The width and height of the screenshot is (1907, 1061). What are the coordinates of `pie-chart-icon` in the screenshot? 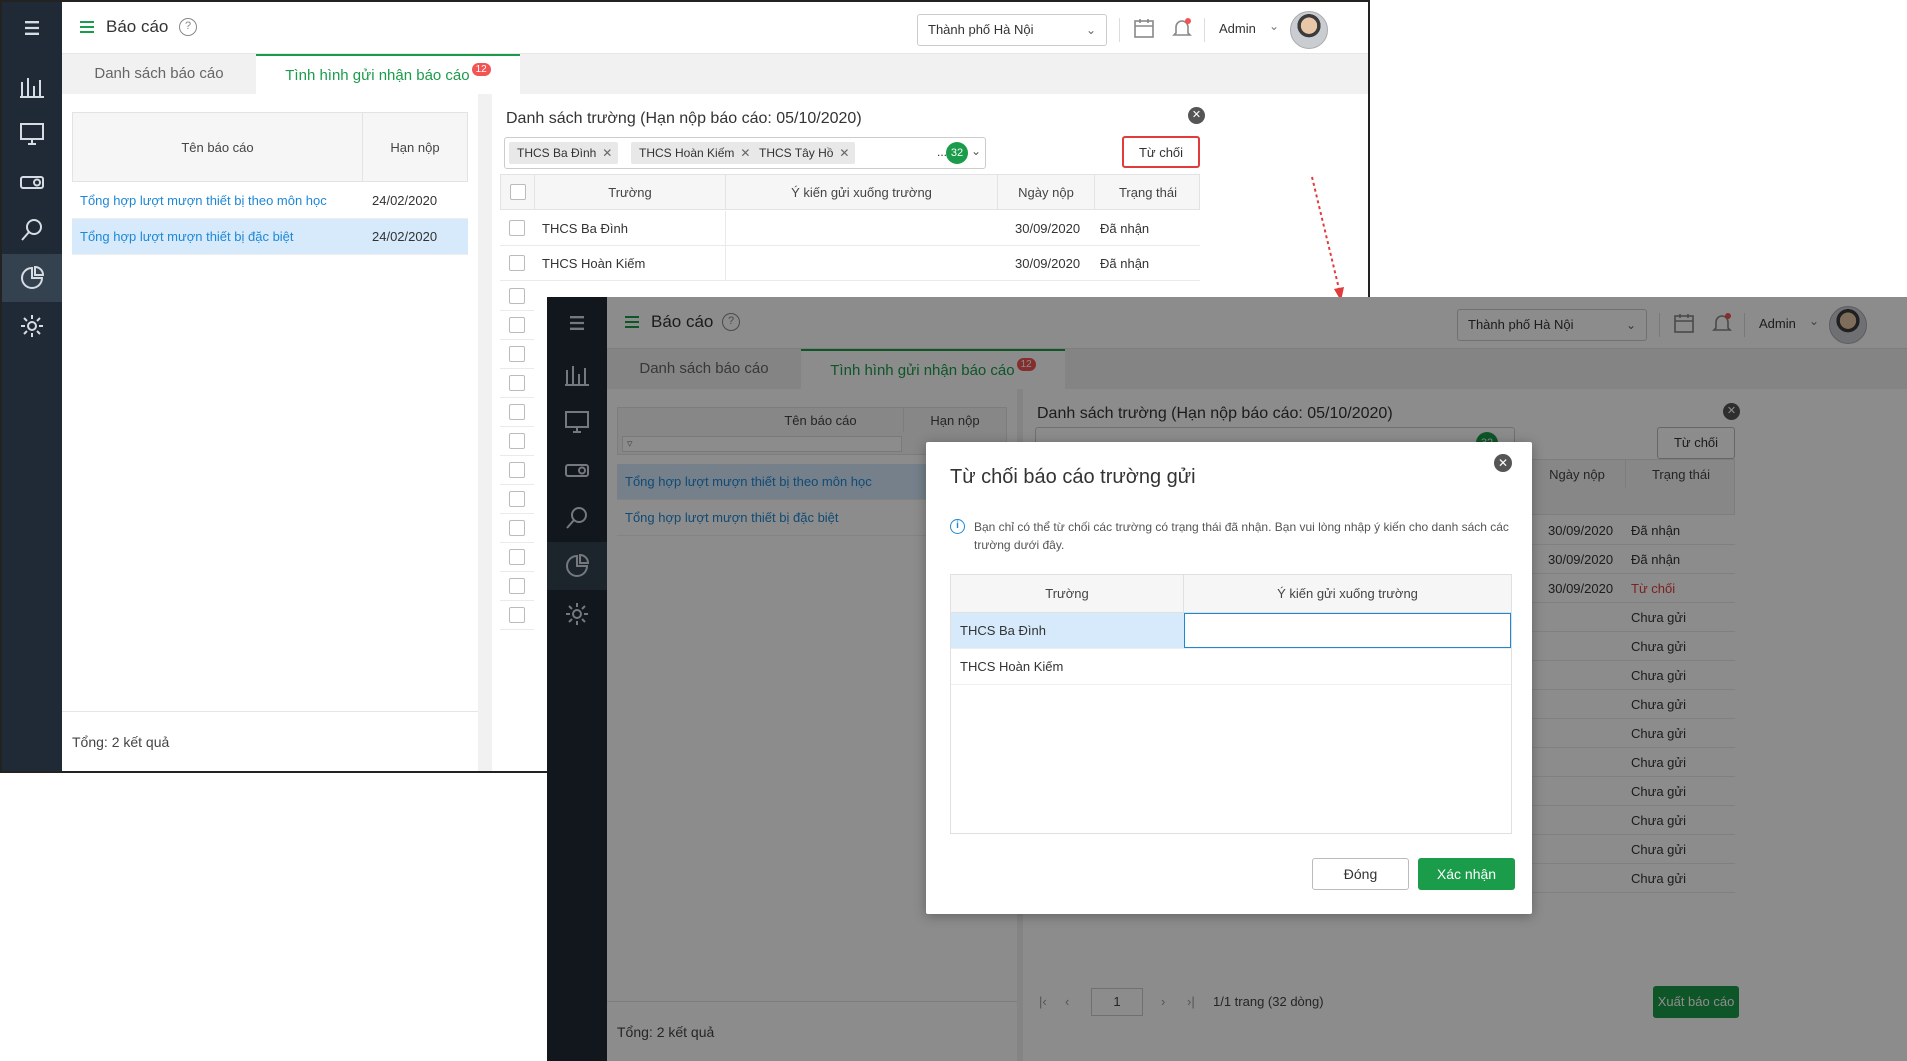 It's located at (32, 278).